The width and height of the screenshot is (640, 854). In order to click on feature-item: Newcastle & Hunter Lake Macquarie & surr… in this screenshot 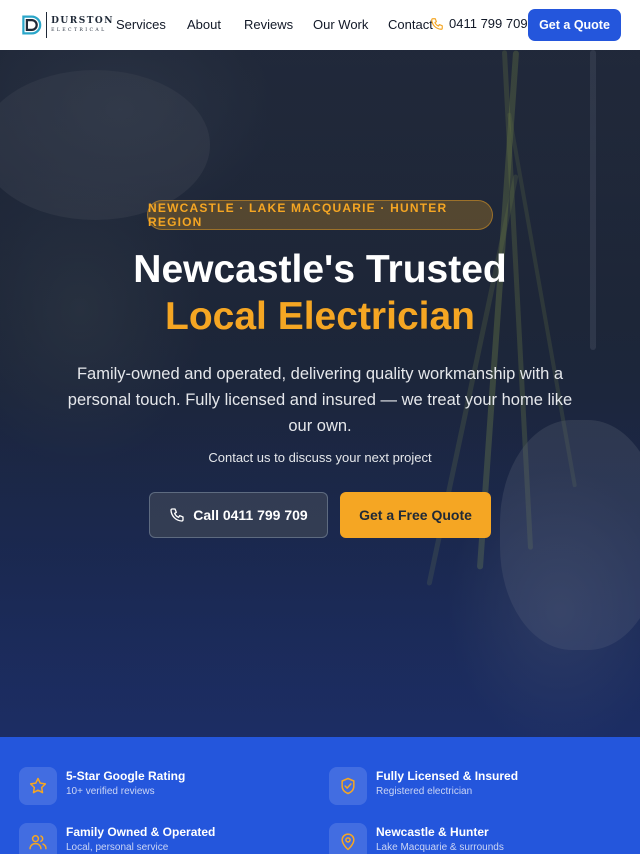, I will do `click(416, 838)`.